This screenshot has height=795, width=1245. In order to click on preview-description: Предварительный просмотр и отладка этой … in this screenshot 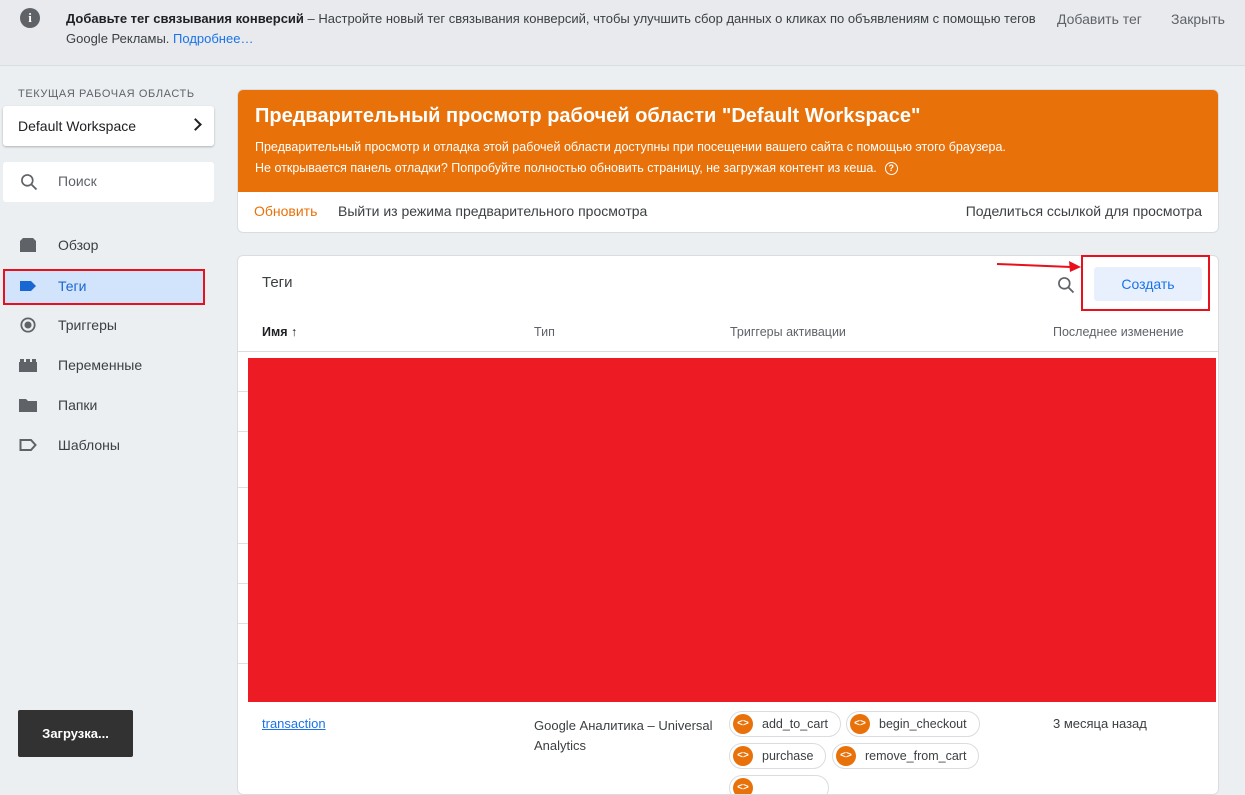, I will do `click(630, 147)`.